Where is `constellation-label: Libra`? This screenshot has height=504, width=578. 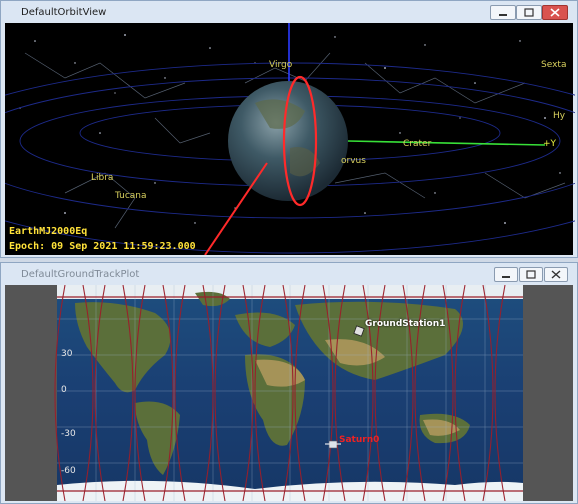
constellation-label: Libra is located at coordinates (102, 178).